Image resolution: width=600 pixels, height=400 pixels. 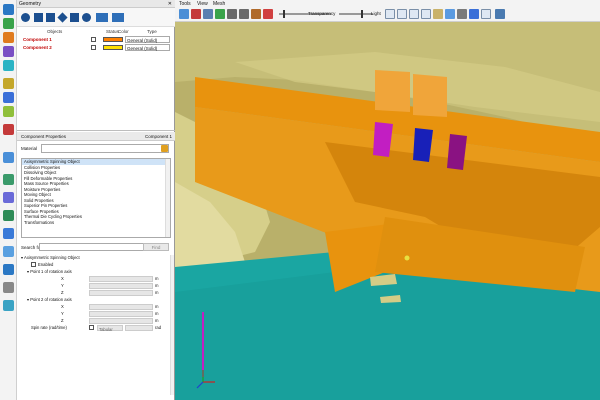 I want to click on menu-tools: Tools, so click(x=185, y=4).